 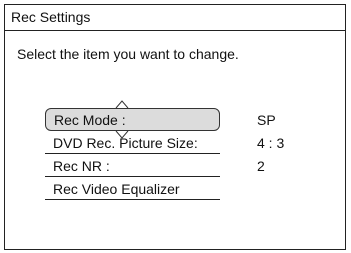 What do you see at coordinates (261, 166) in the screenshot?
I see `menu-item-value: 2` at bounding box center [261, 166].